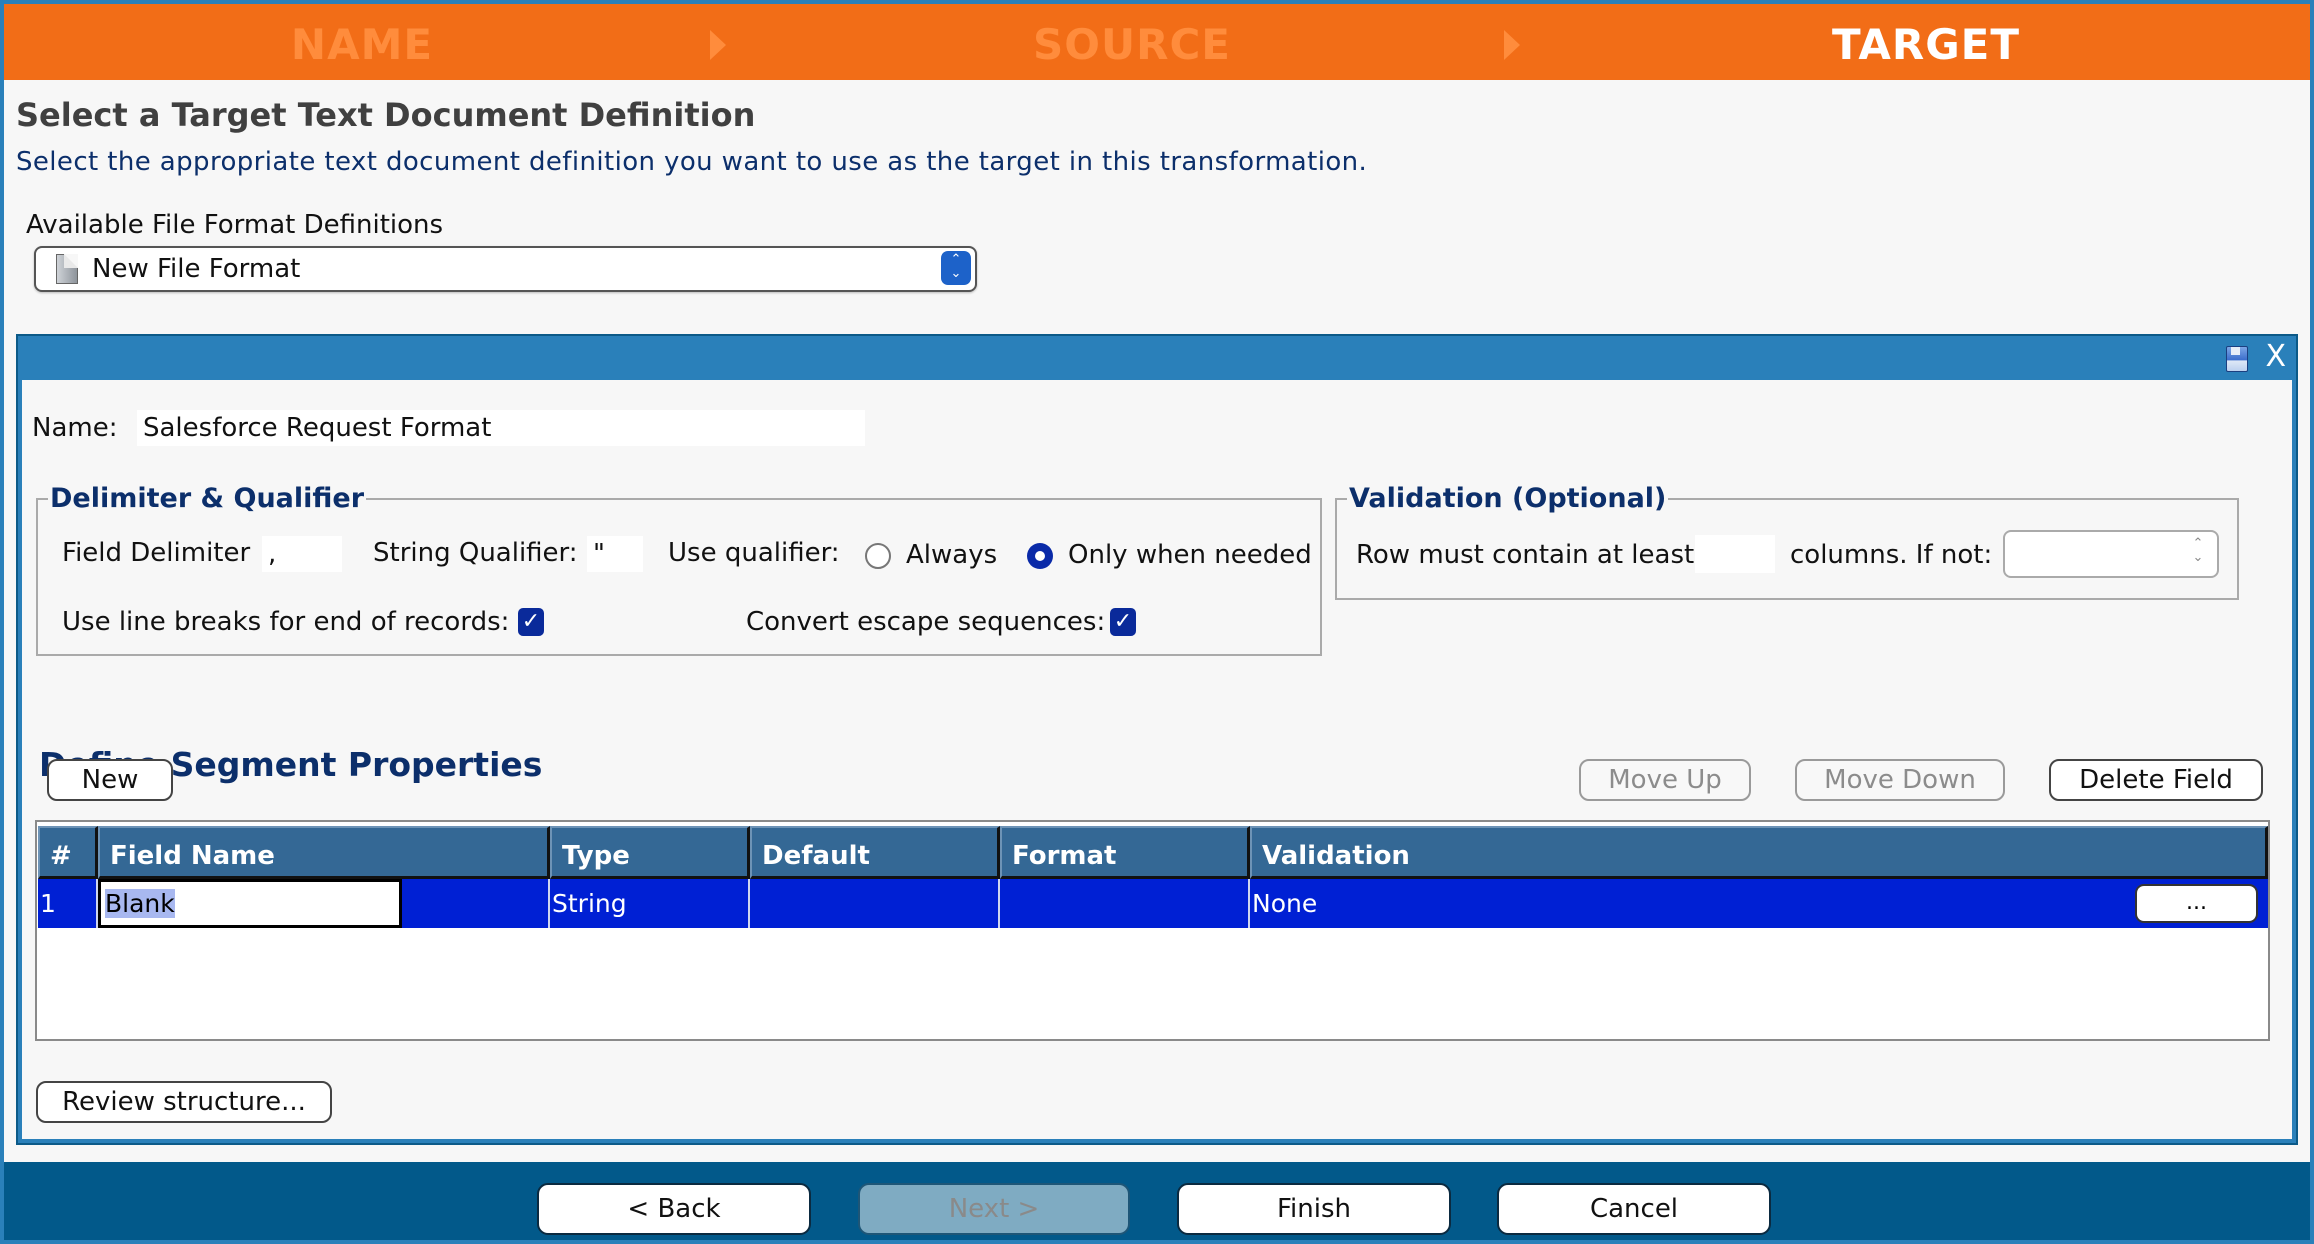 The image size is (2314, 1244). I want to click on field-delimiter-label: Field Delimiter, so click(156, 553).